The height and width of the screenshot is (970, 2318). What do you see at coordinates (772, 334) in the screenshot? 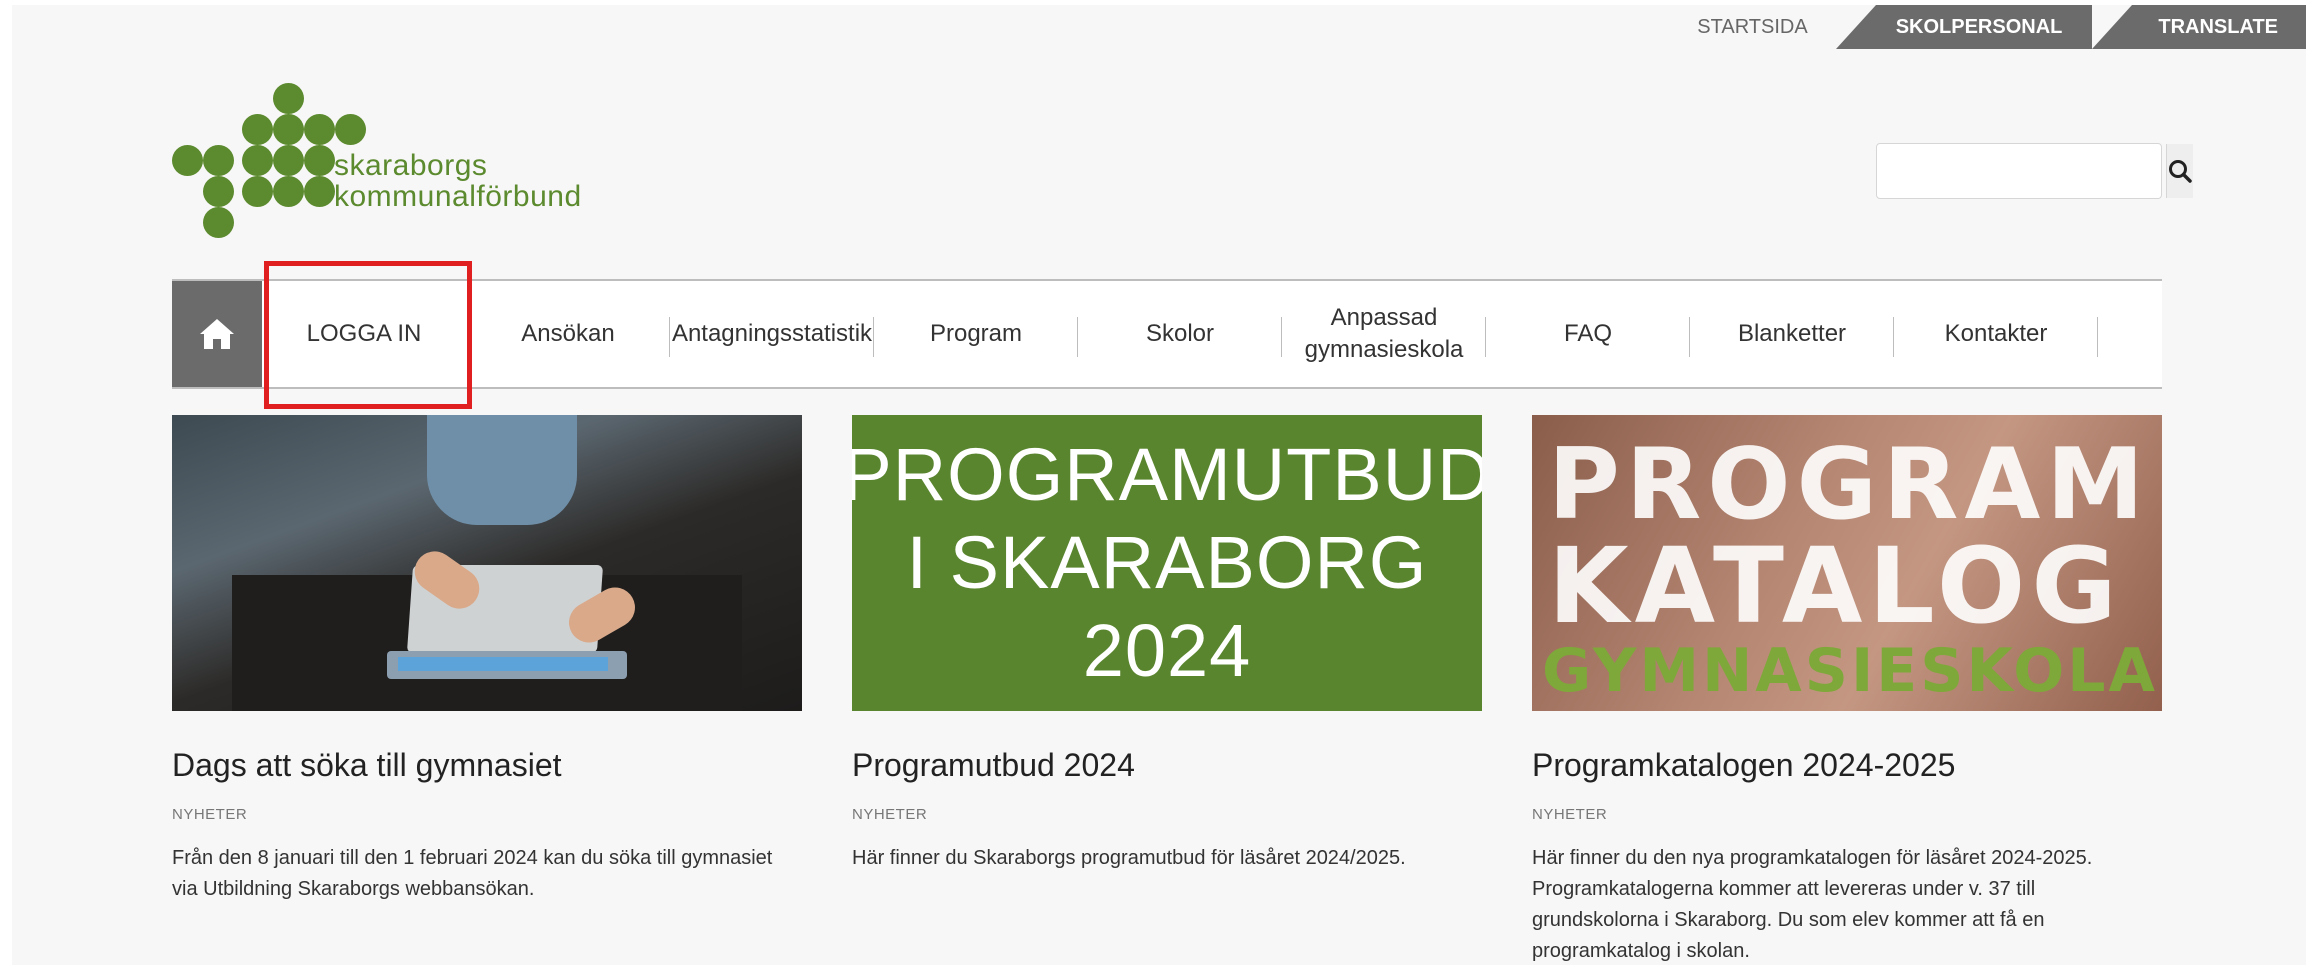
I see `nav-antagningsstatistik: Antagningsstatistik` at bounding box center [772, 334].